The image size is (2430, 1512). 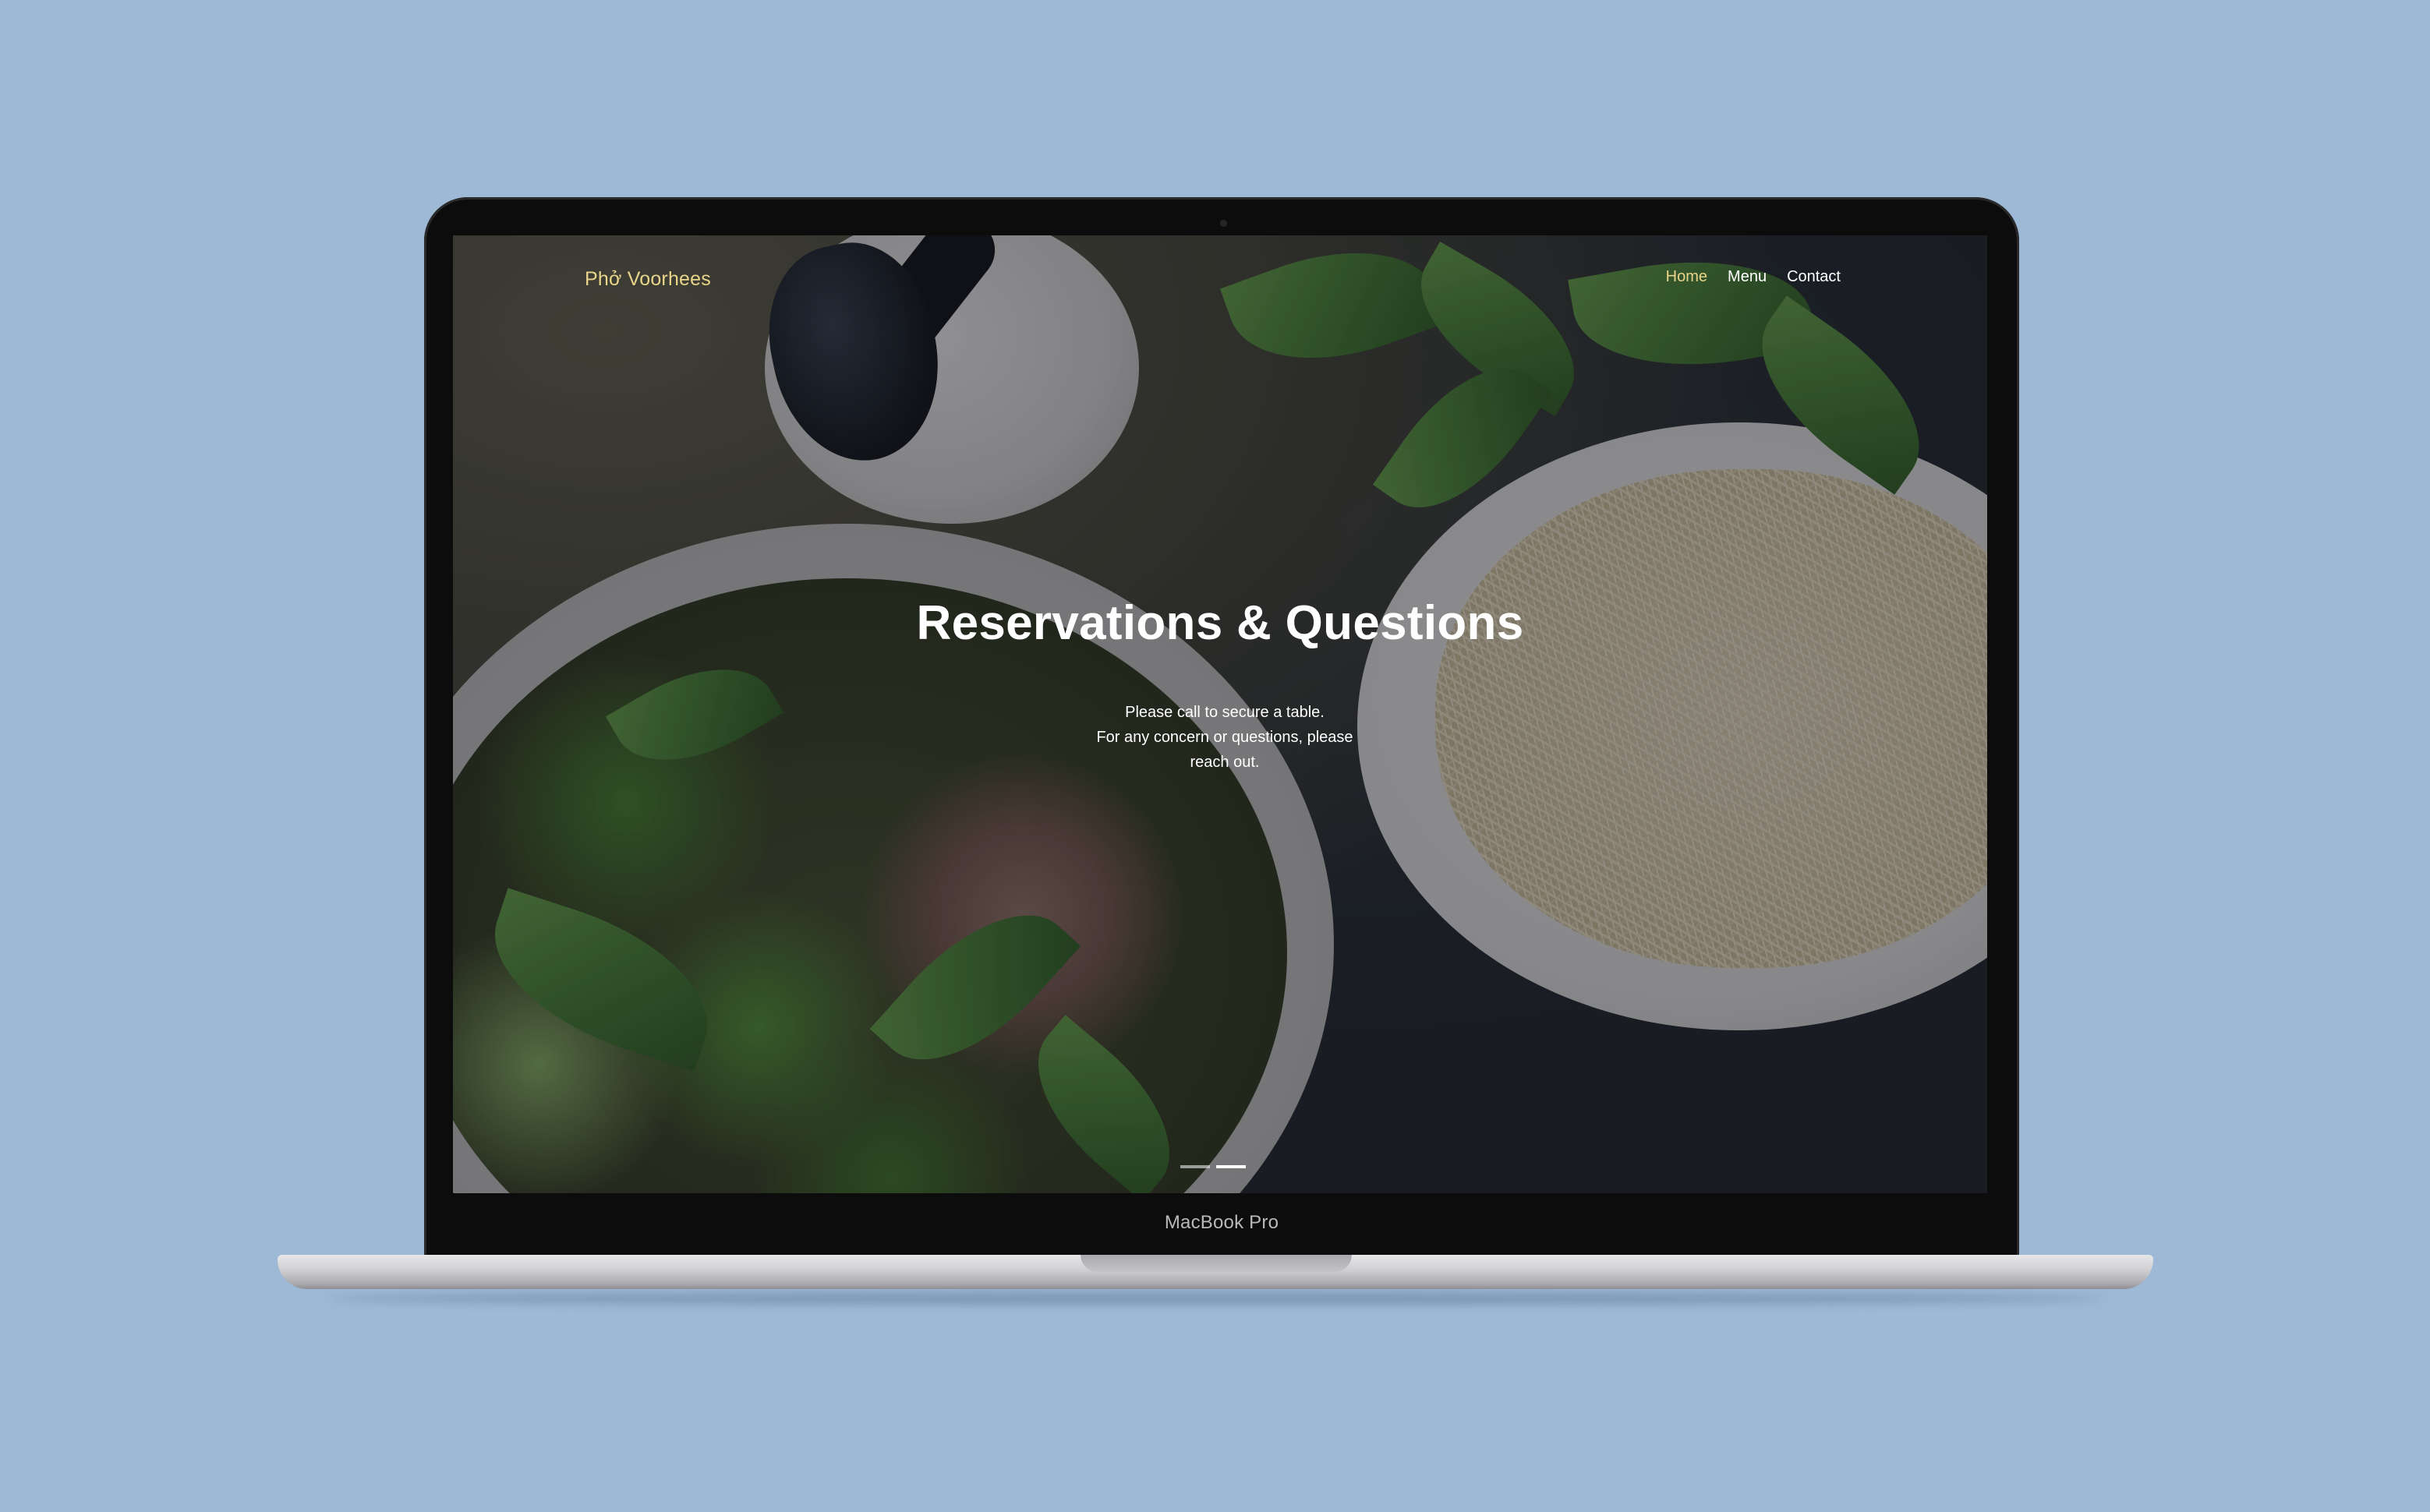 I want to click on laptop-shadow, so click(x=1216, y=1298).